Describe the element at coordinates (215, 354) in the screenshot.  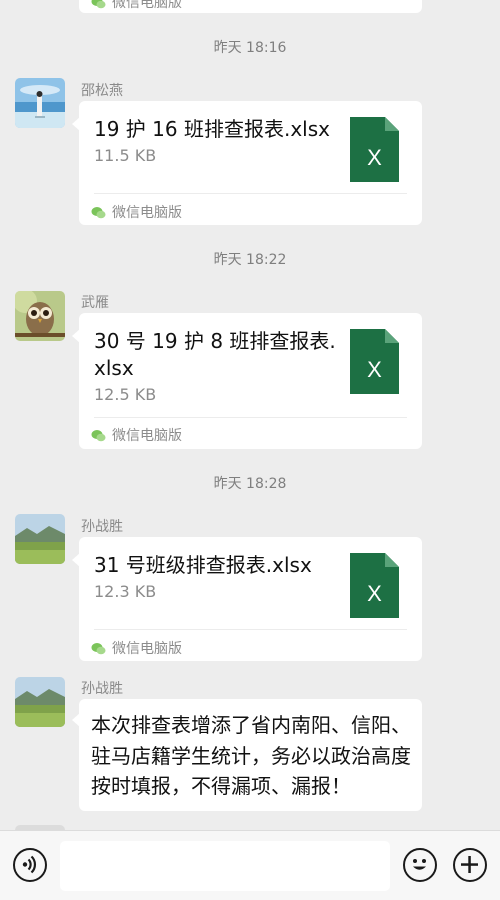
I see `file-name: 30 号 19 护 8 班排查报表.xlsx` at that location.